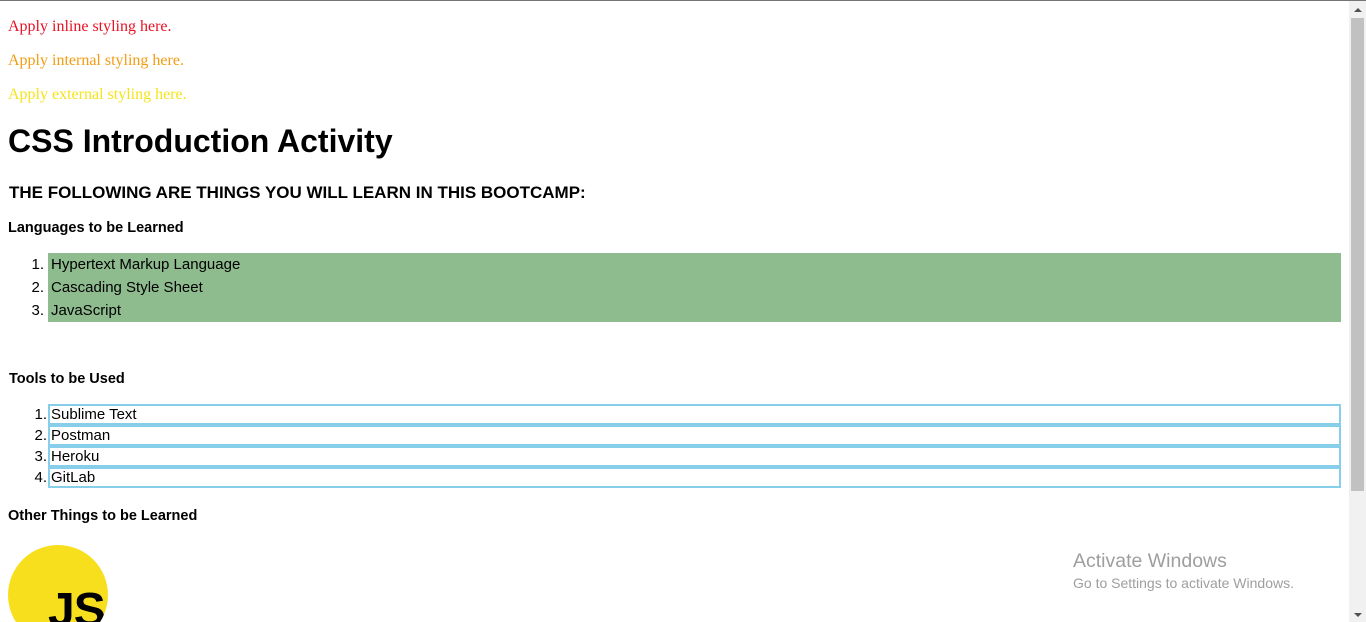  I want to click on languages-heading: Languages to be Learned, so click(96, 228).